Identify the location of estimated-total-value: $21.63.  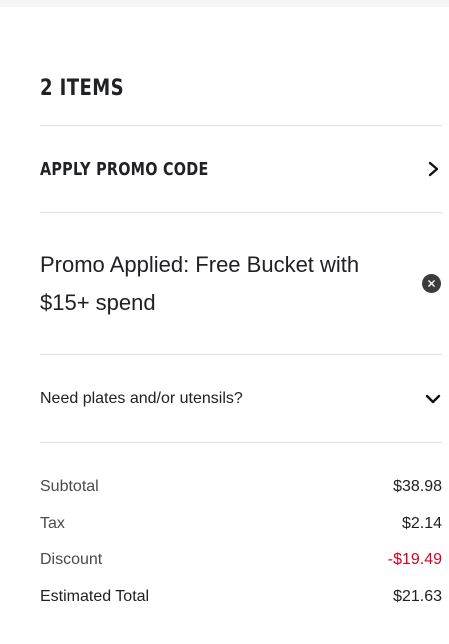
(417, 597).